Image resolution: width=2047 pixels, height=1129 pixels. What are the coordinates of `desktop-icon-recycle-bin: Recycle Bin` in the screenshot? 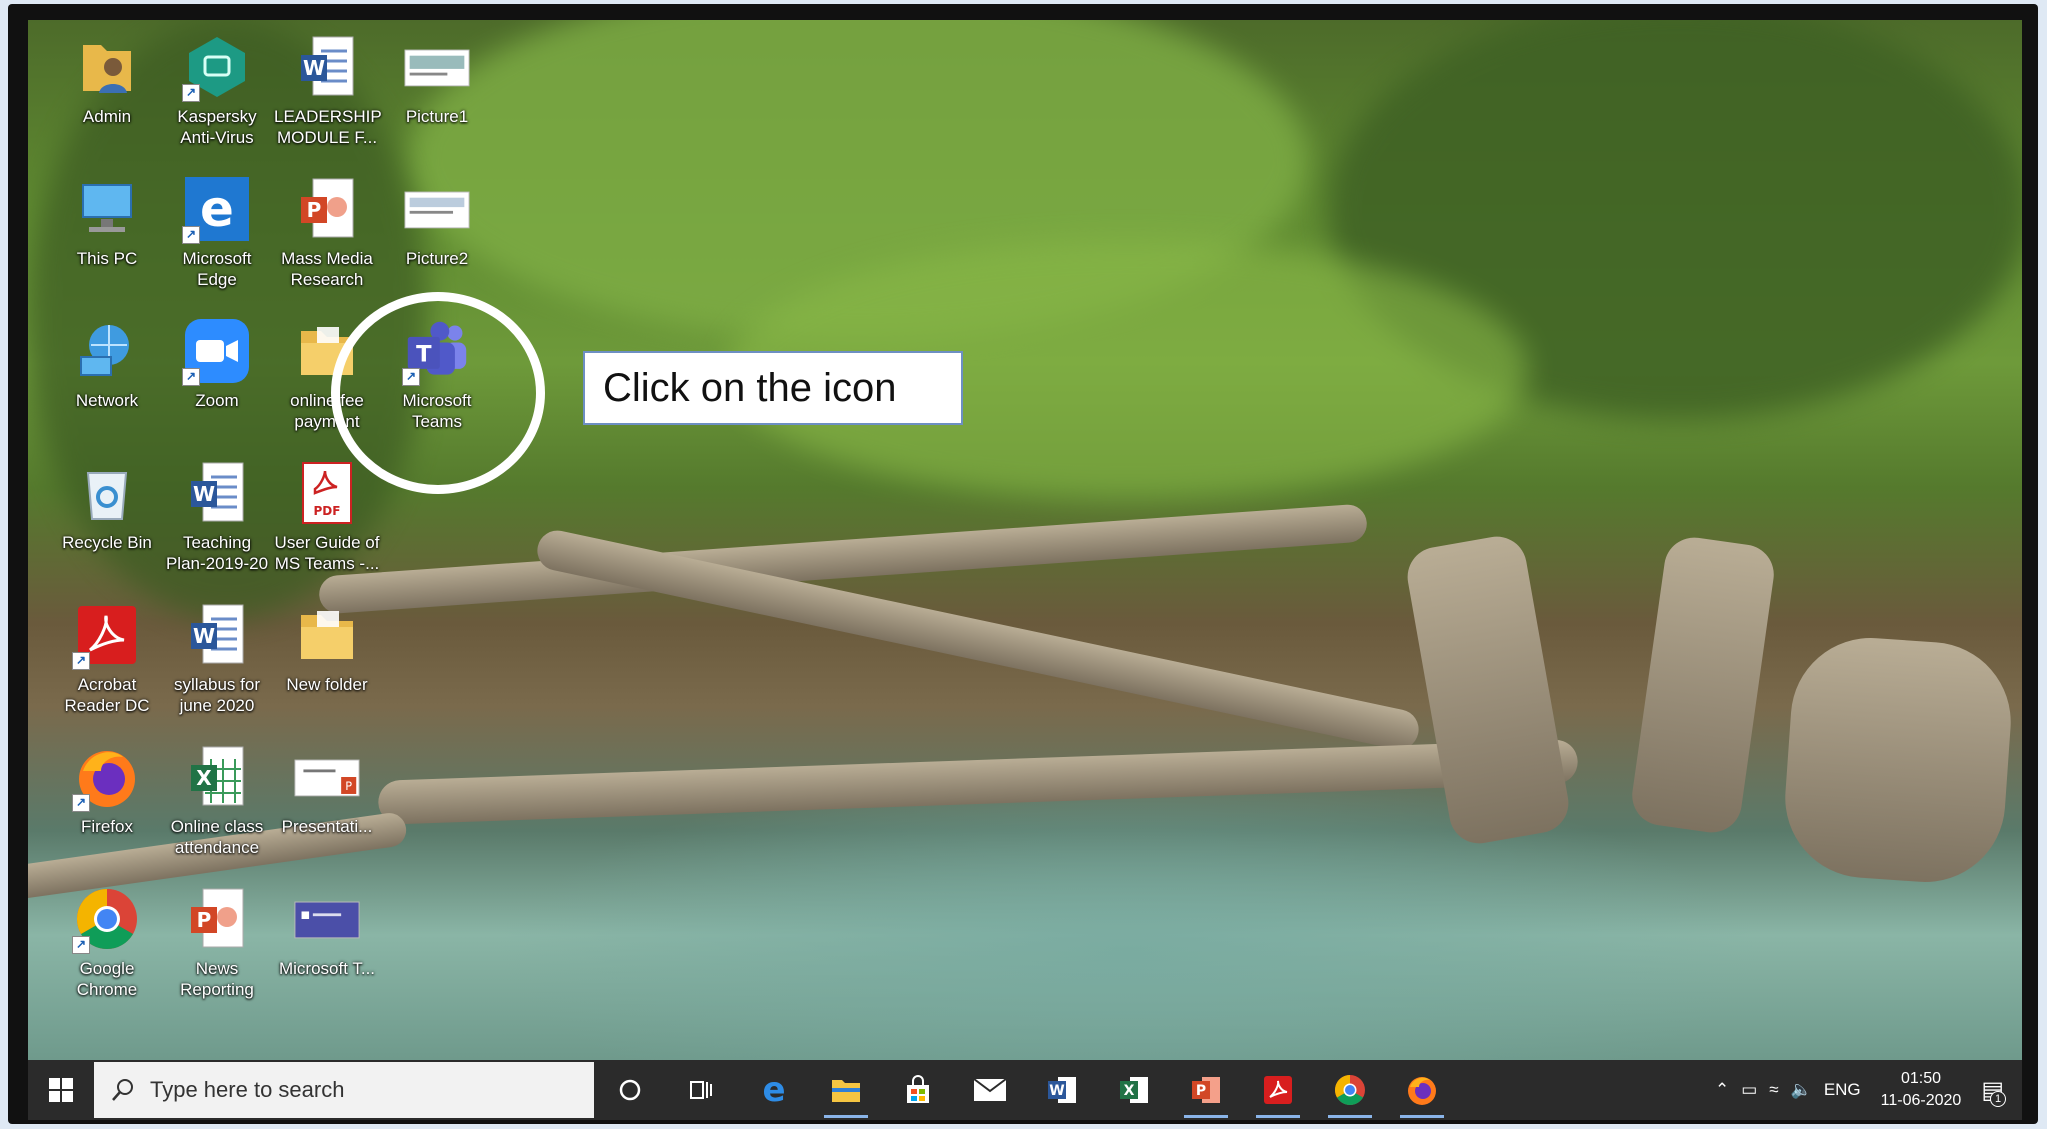 It's located at (107, 522).